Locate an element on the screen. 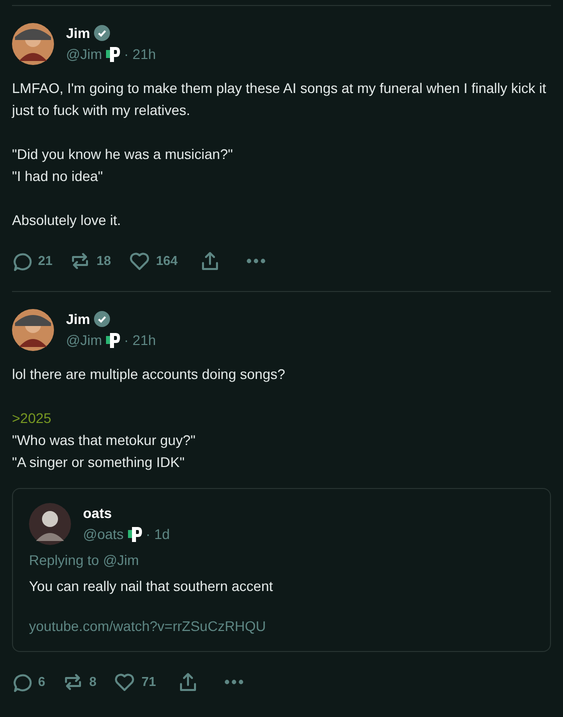 This screenshot has width=563, height=717. video-link: youtube.com/watch?v=rrZSuCzRHQU is located at coordinates (147, 626).